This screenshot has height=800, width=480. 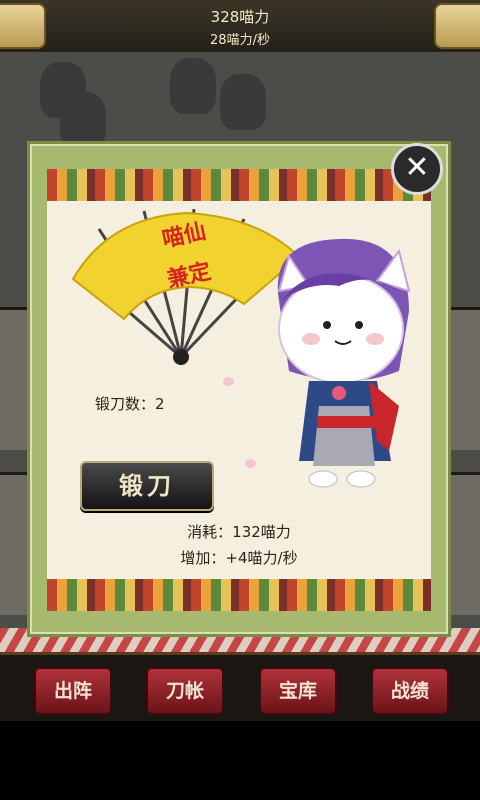 I want to click on decorative-stripe-bottom, so click(x=239, y=595).